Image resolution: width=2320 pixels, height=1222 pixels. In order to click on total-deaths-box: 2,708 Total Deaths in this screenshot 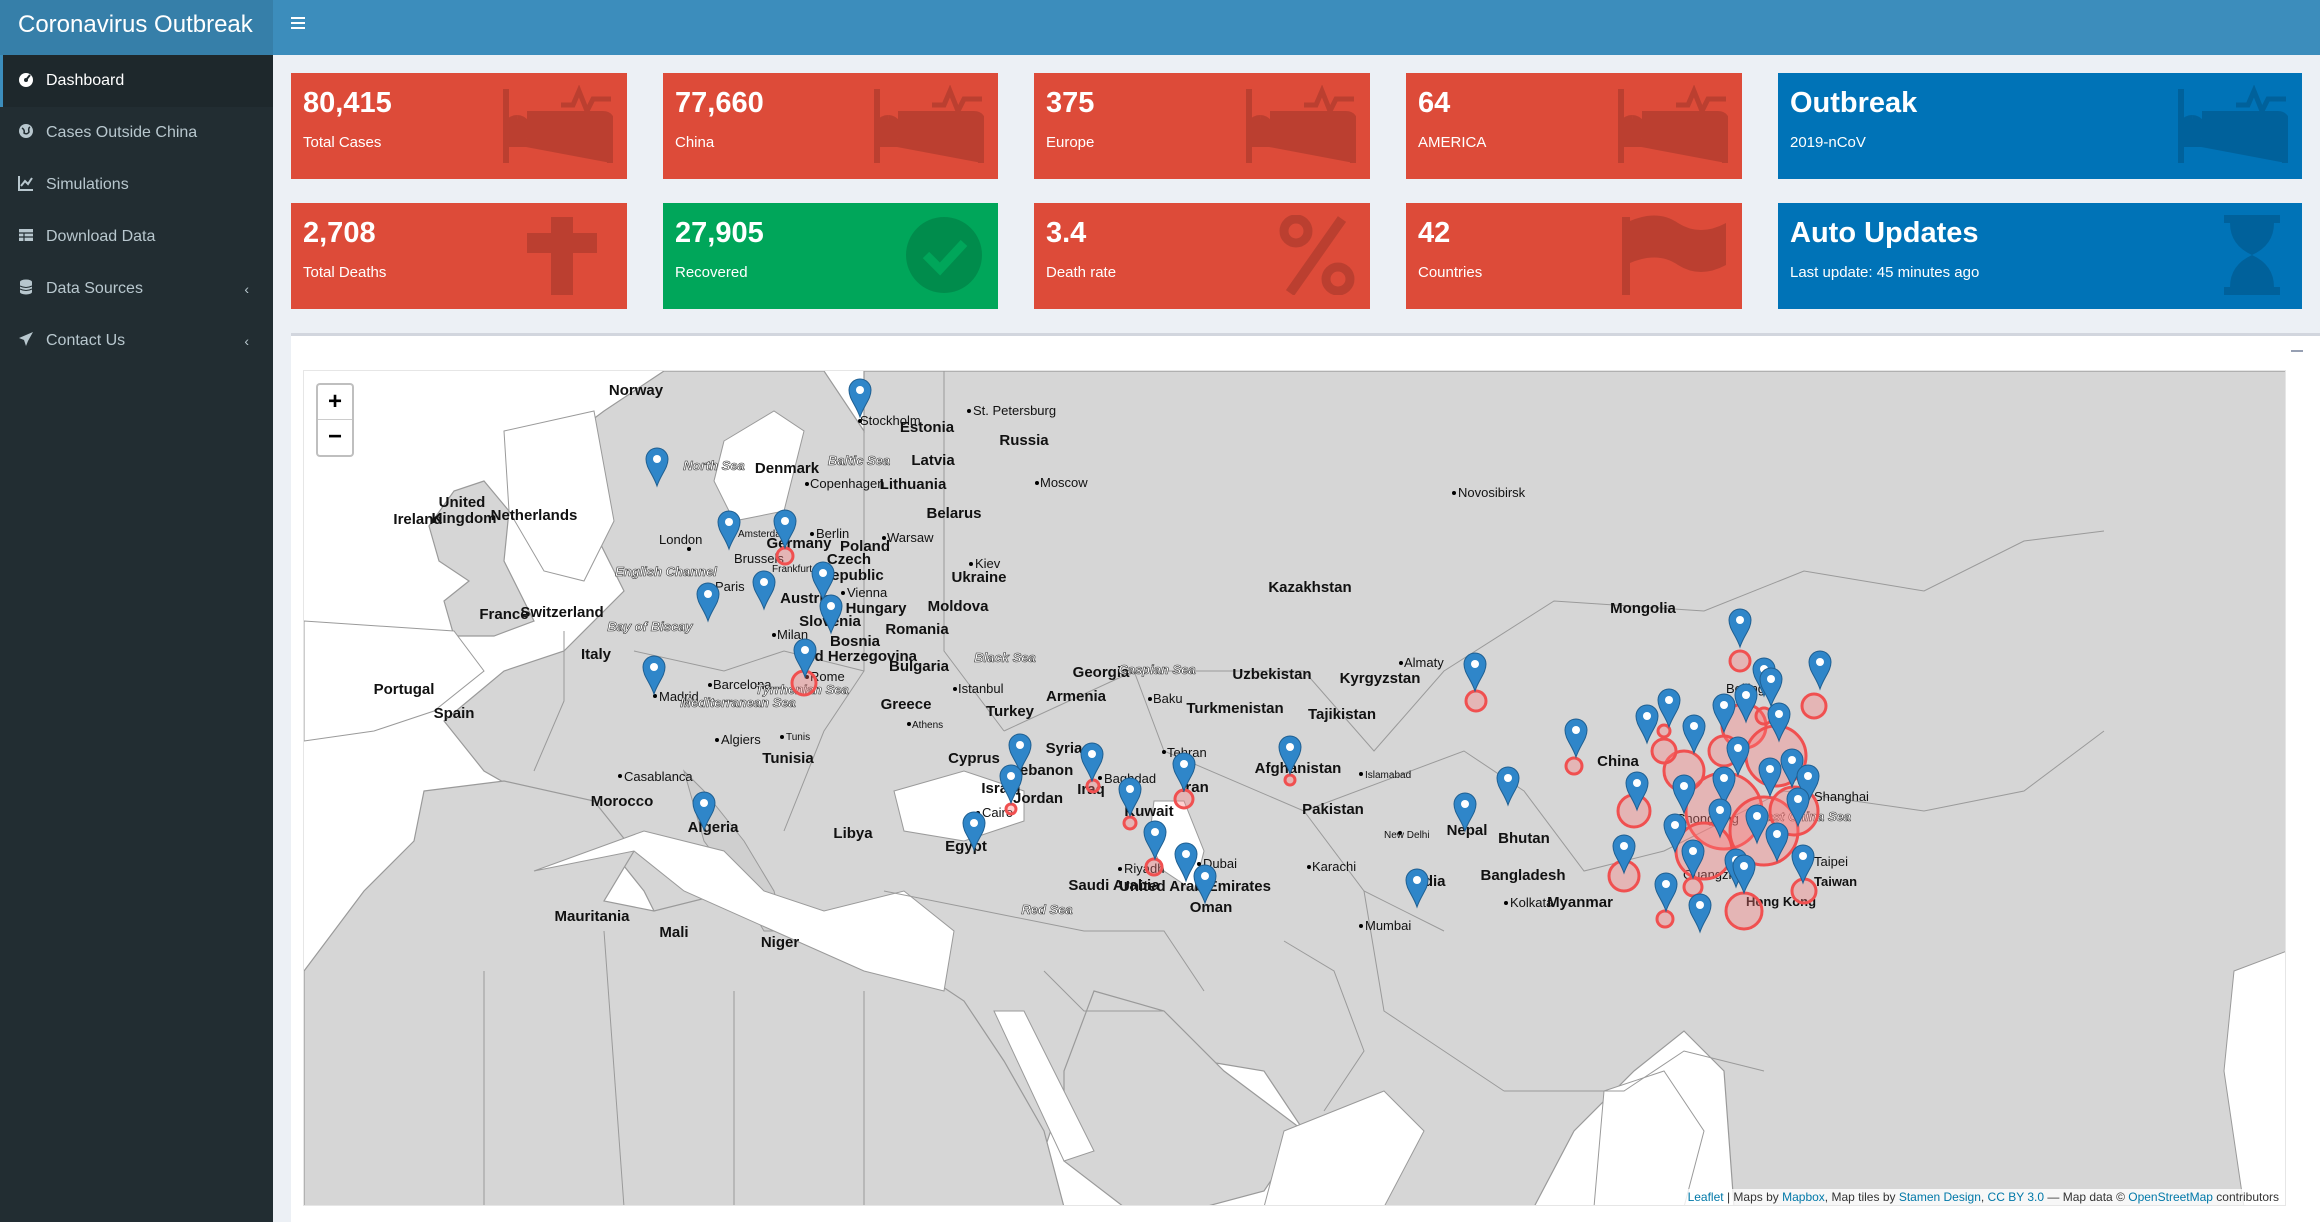, I will do `click(459, 256)`.